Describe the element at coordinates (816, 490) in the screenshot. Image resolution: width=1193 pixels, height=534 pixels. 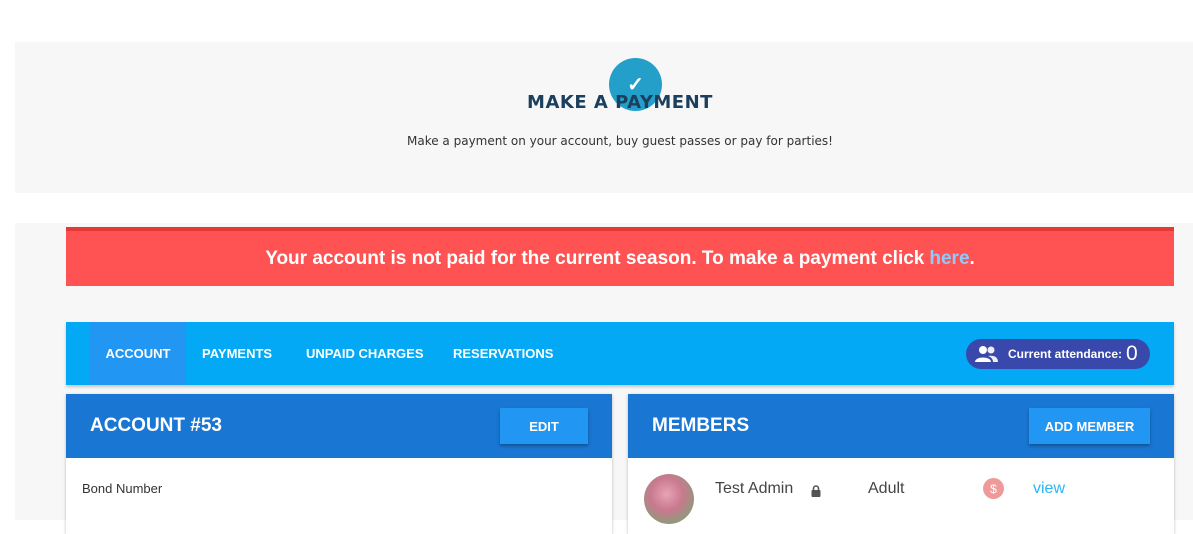
I see `lock-icon` at that location.